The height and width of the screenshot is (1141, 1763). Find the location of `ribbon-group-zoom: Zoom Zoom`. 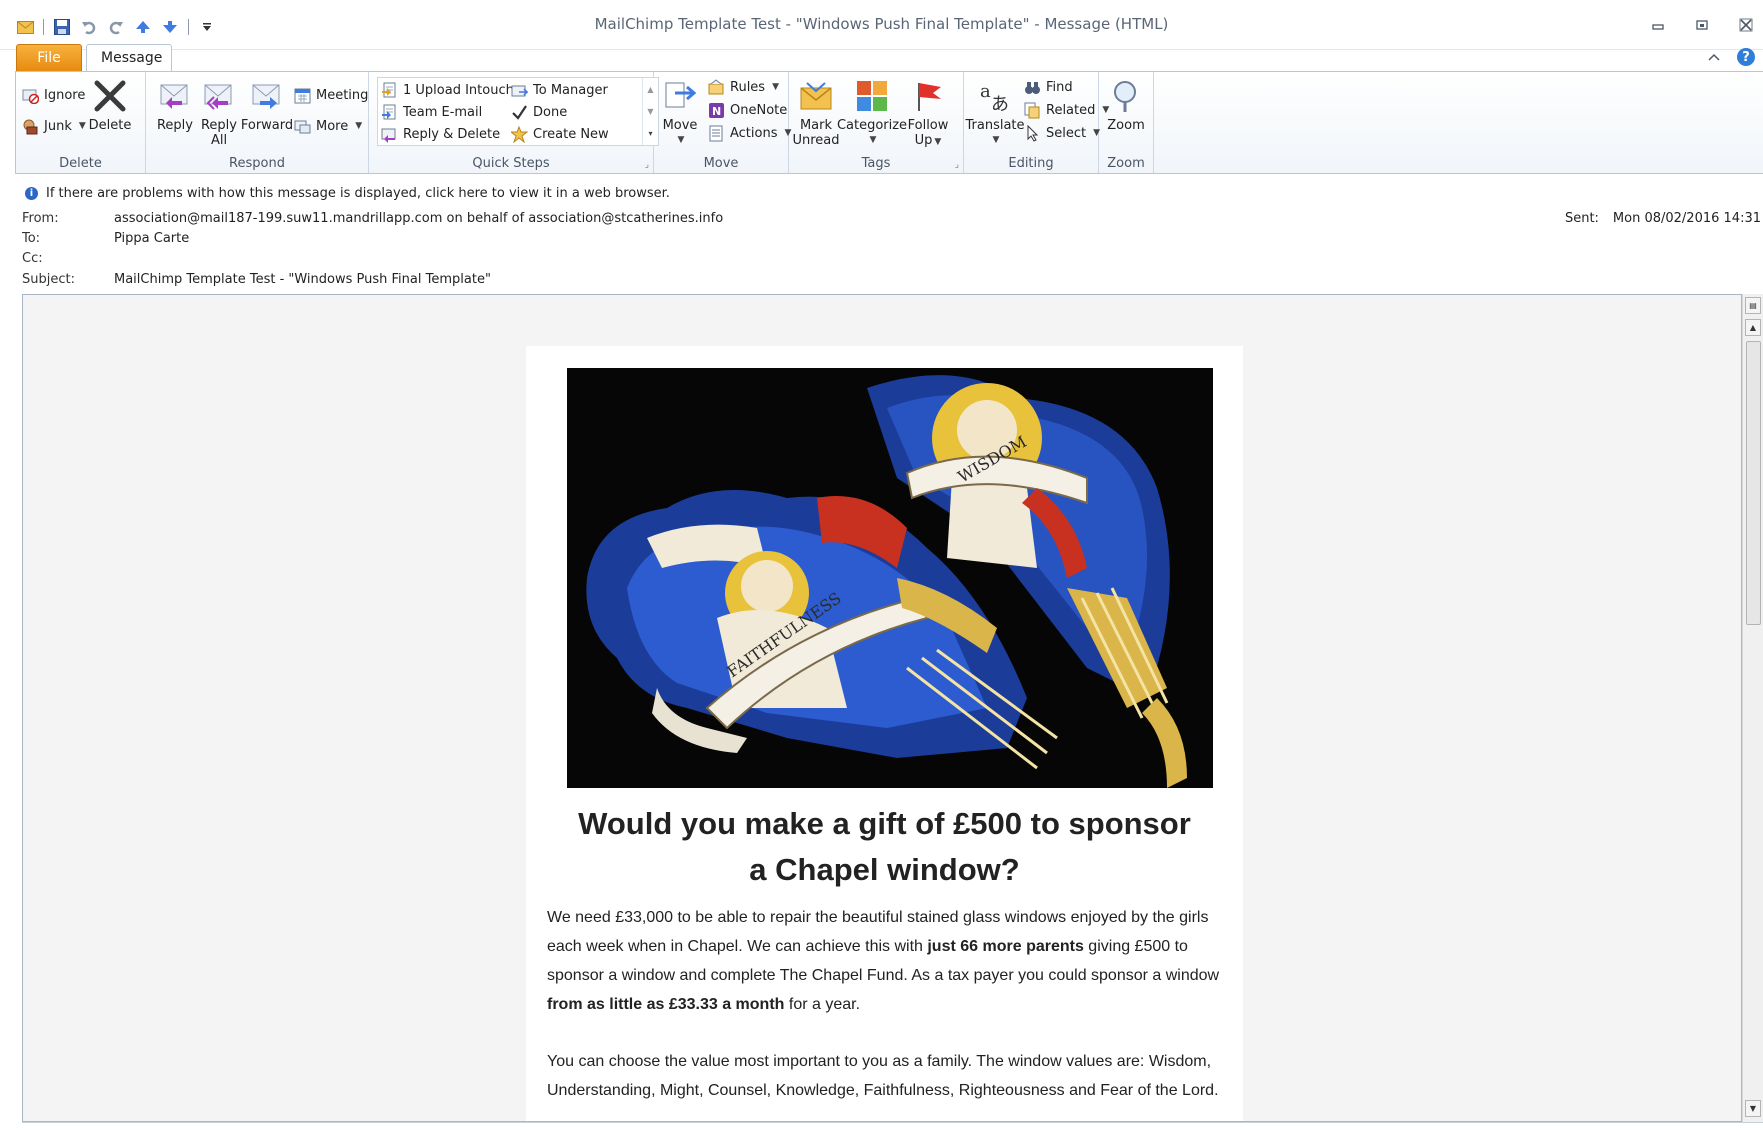

ribbon-group-zoom: Zoom Zoom is located at coordinates (1126, 122).